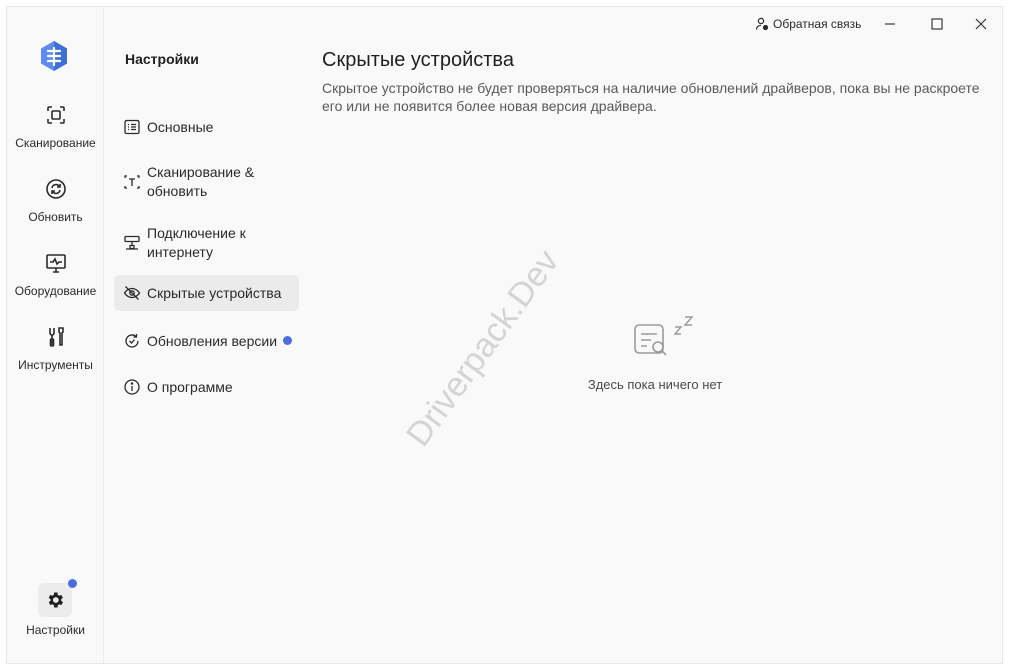 Image resolution: width=1009 pixels, height=670 pixels. What do you see at coordinates (132, 182) in the screenshot?
I see `scan-text-icon` at bounding box center [132, 182].